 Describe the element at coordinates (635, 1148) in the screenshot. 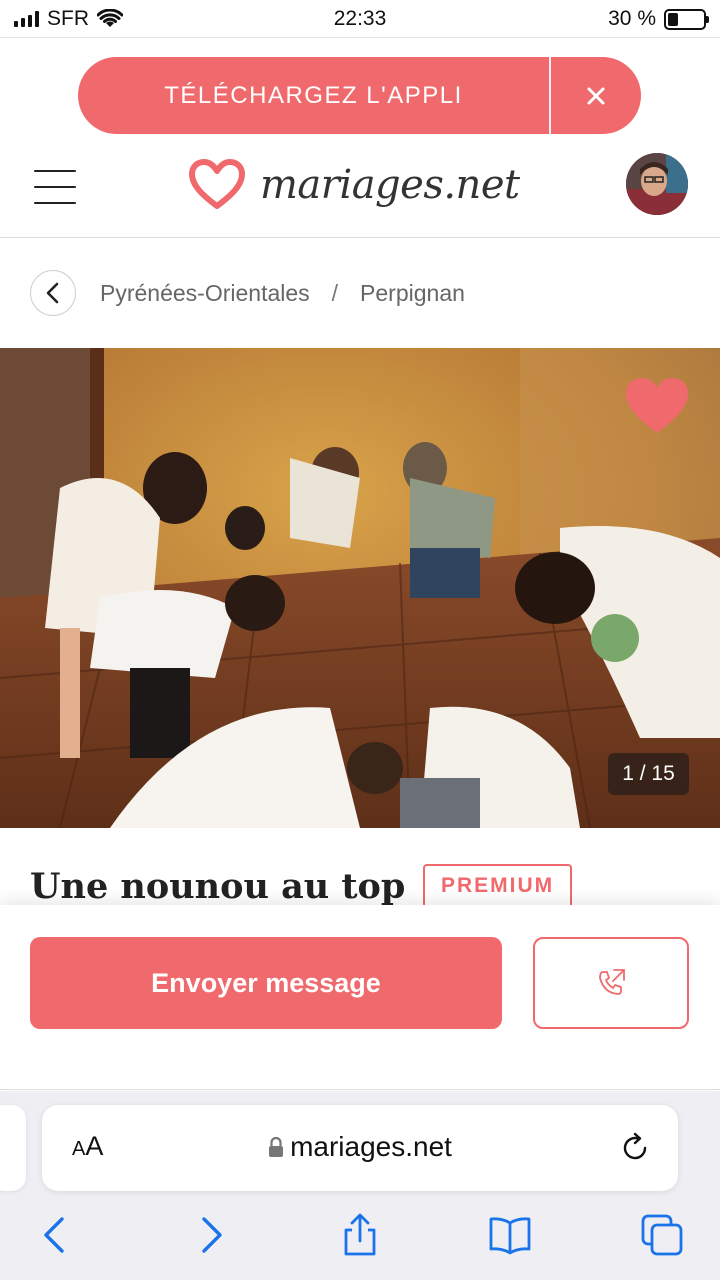

I see `reload-icon` at that location.